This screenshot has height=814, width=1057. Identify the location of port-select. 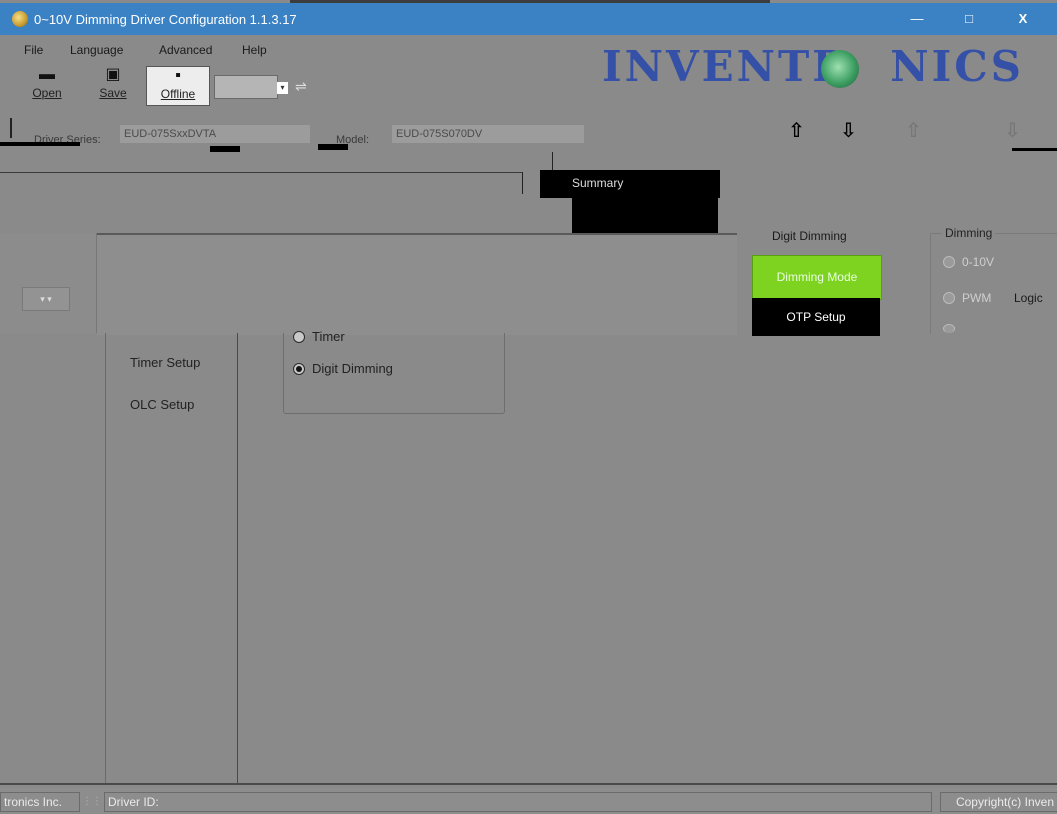
(246, 87).